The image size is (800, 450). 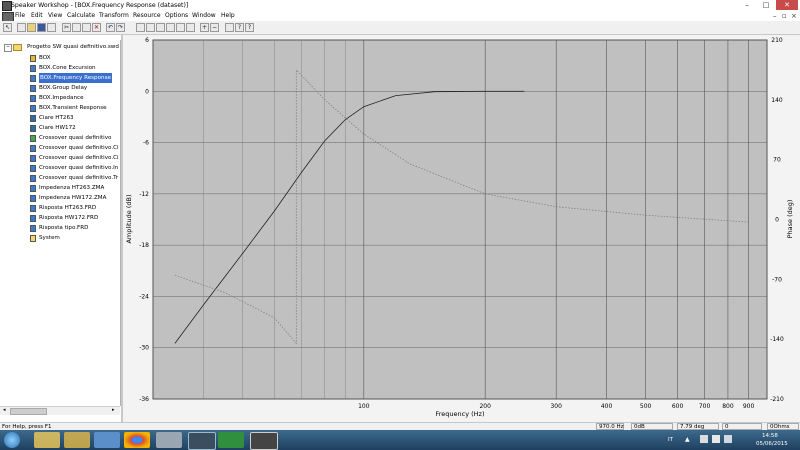 What do you see at coordinates (787, 5) in the screenshot?
I see `close-button: ✕` at bounding box center [787, 5].